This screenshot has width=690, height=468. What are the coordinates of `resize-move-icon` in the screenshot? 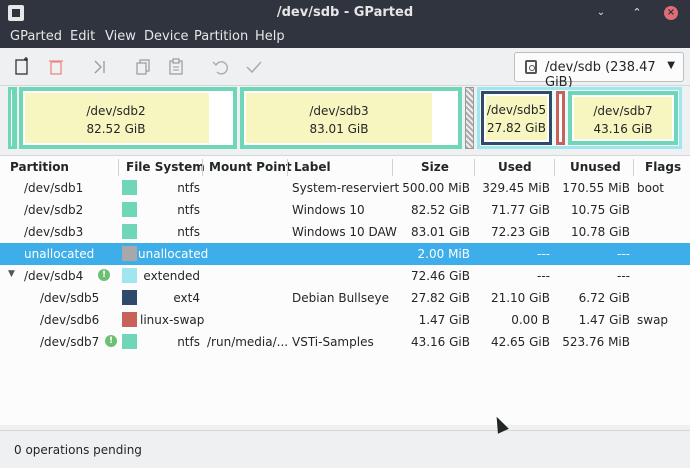 It's located at (100, 67).